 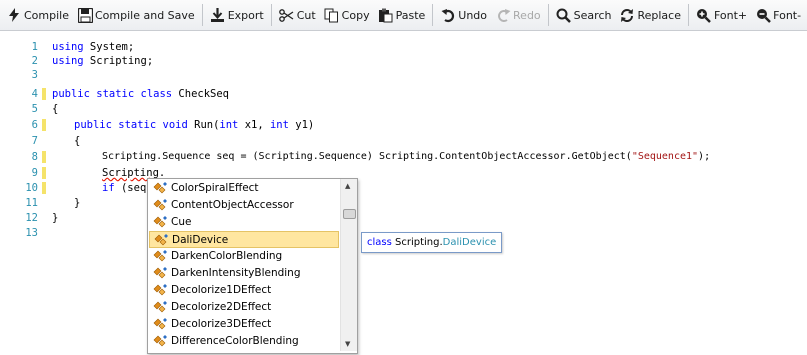 What do you see at coordinates (403, 94) in the screenshot?
I see `code-line: 4 public static class CheckSeq` at bounding box center [403, 94].